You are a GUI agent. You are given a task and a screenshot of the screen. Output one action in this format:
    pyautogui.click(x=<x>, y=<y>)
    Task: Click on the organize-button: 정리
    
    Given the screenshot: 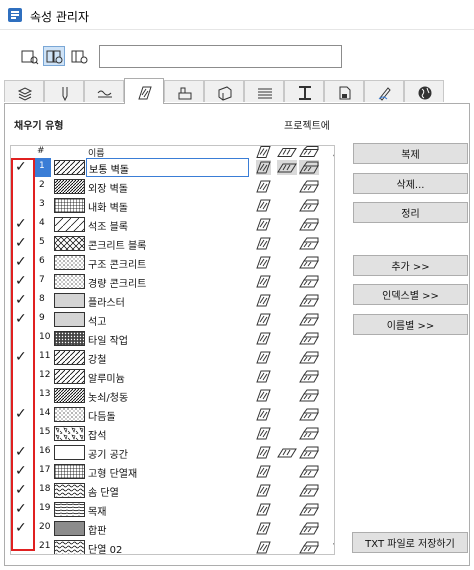 What is the action you would take?
    pyautogui.click(x=410, y=212)
    